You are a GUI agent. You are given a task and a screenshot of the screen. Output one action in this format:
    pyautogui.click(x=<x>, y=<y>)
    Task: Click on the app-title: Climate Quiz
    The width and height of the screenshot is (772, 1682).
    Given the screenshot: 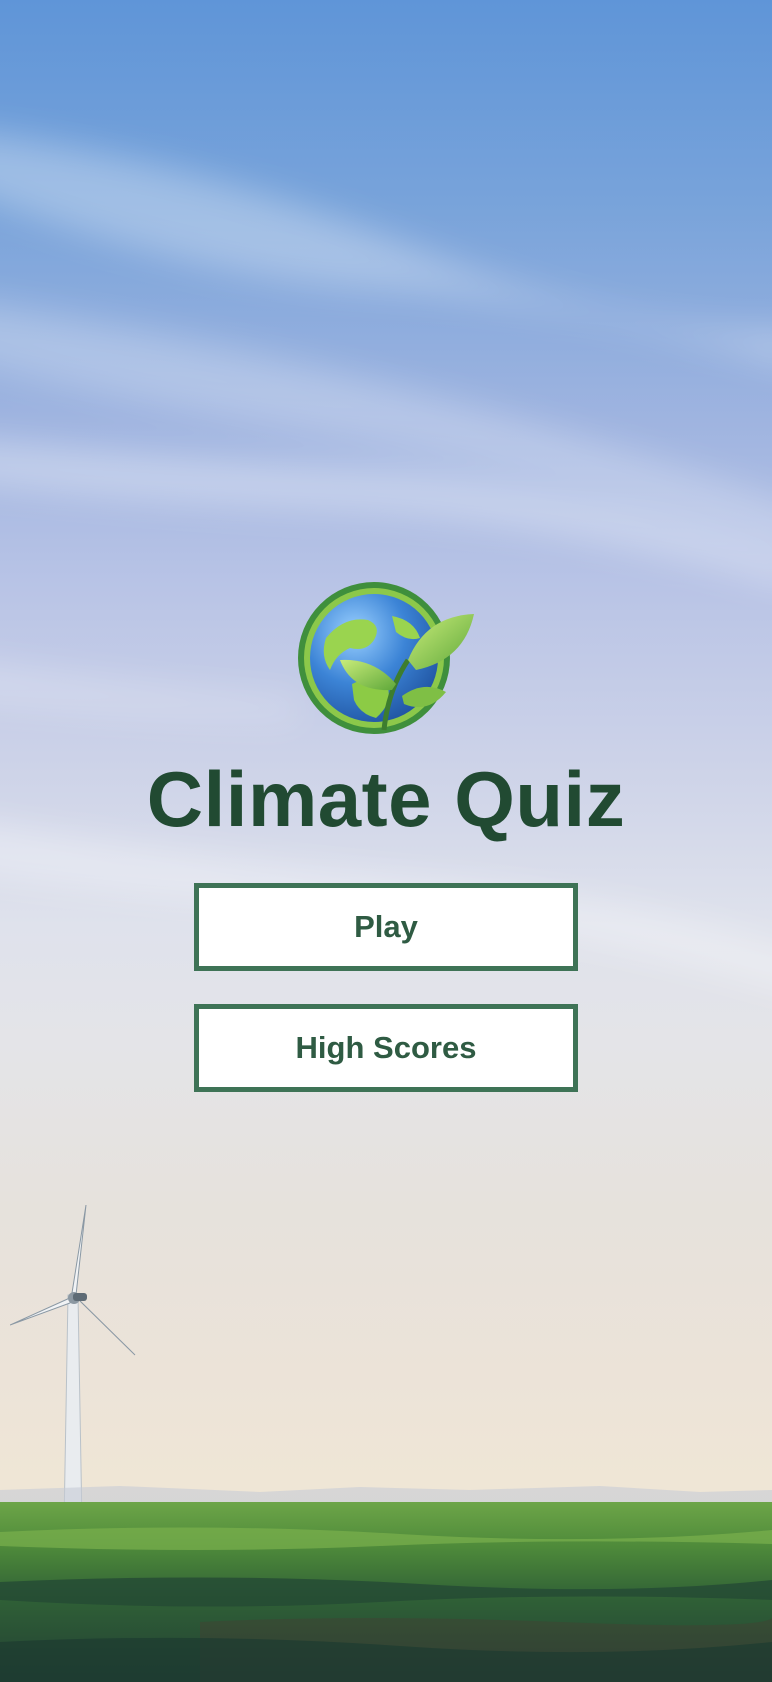 What is the action you would take?
    pyautogui.click(x=386, y=799)
    